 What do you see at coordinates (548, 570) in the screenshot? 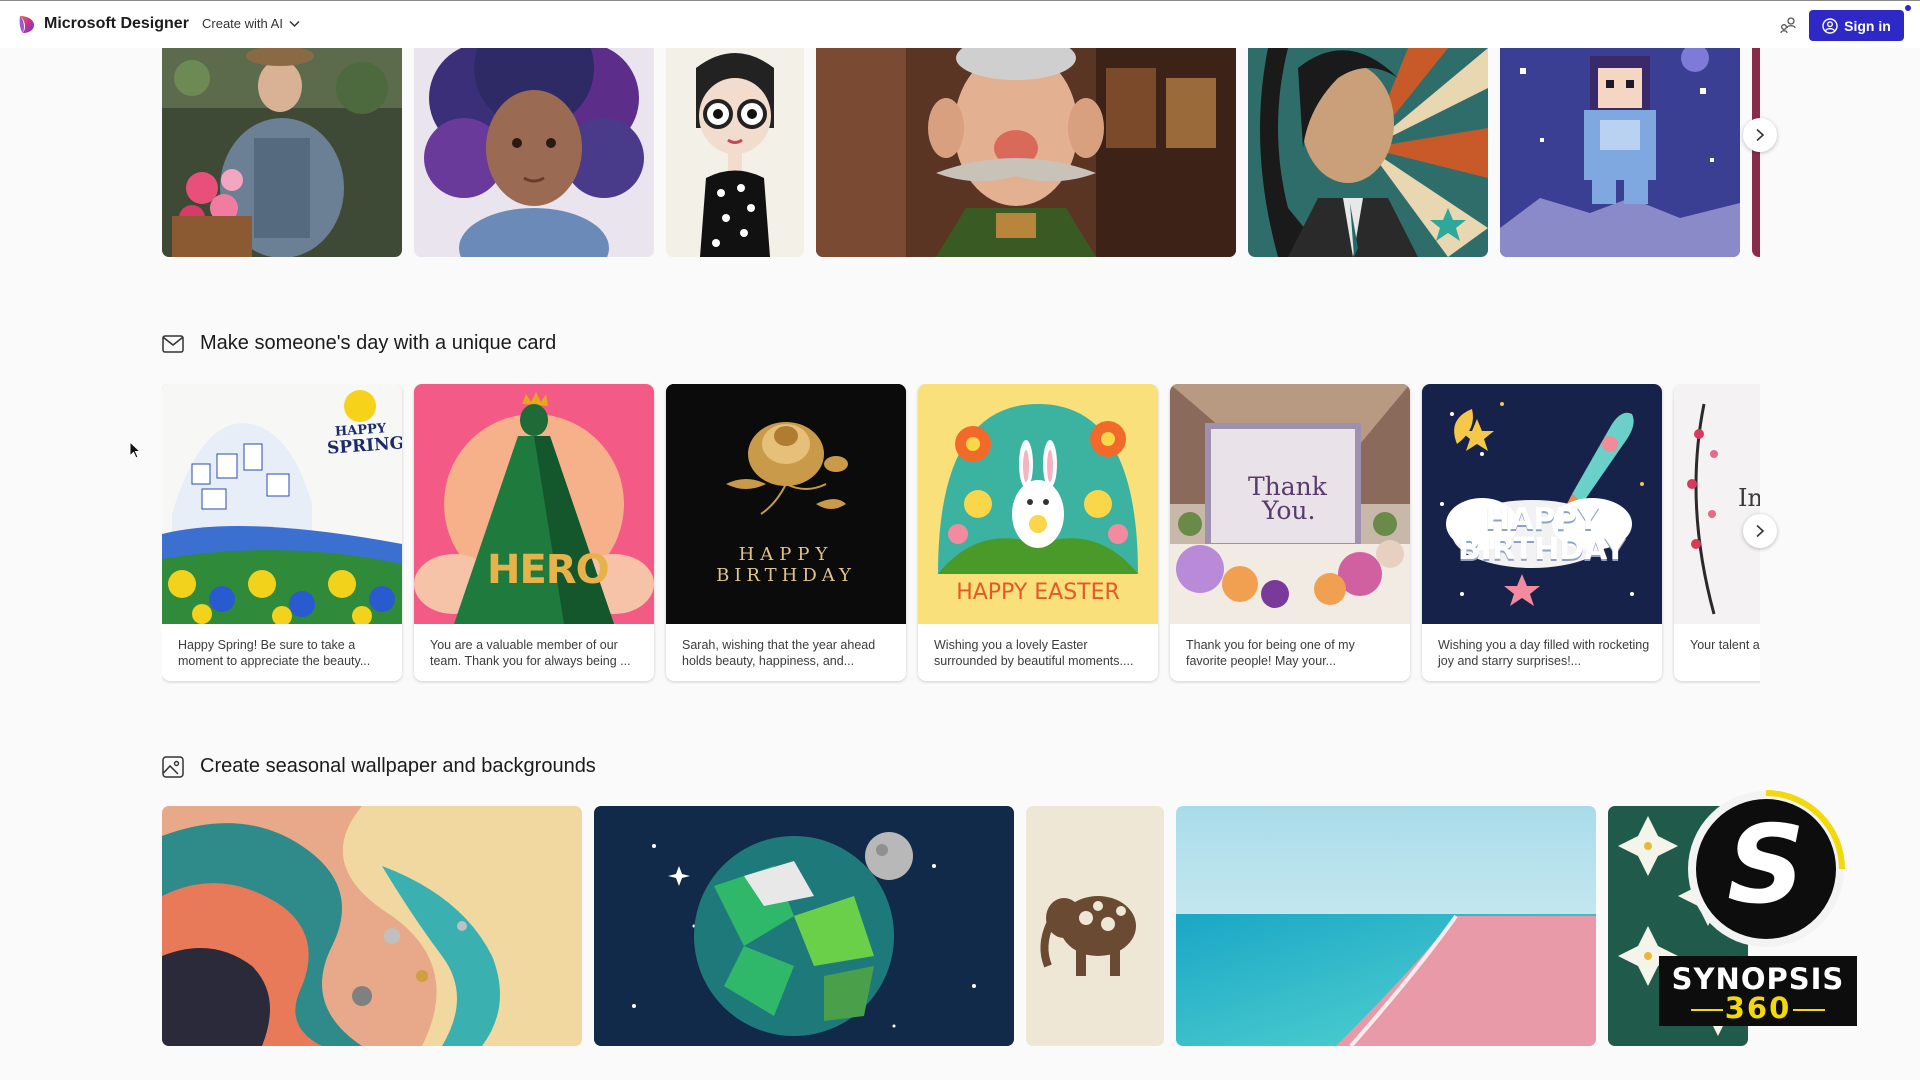
I see `card-hero-text: HERO` at bounding box center [548, 570].